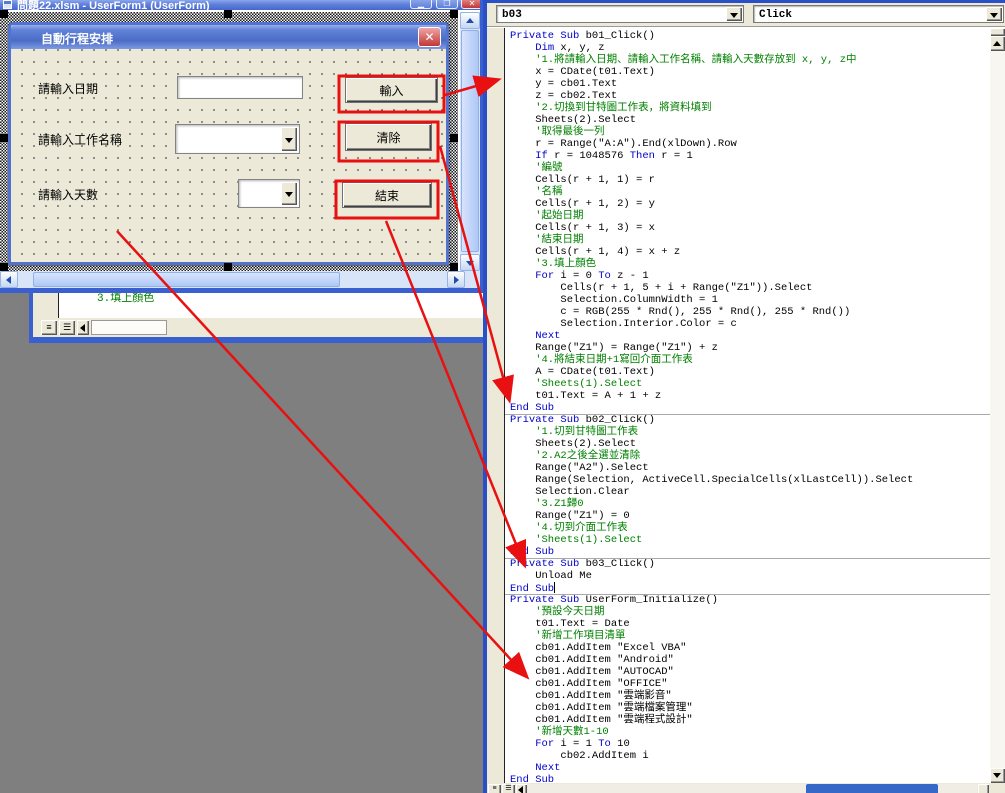 This screenshot has width=1005, height=793. I want to click on code-line: cb01.AddItem "雲端影音", so click(747, 696).